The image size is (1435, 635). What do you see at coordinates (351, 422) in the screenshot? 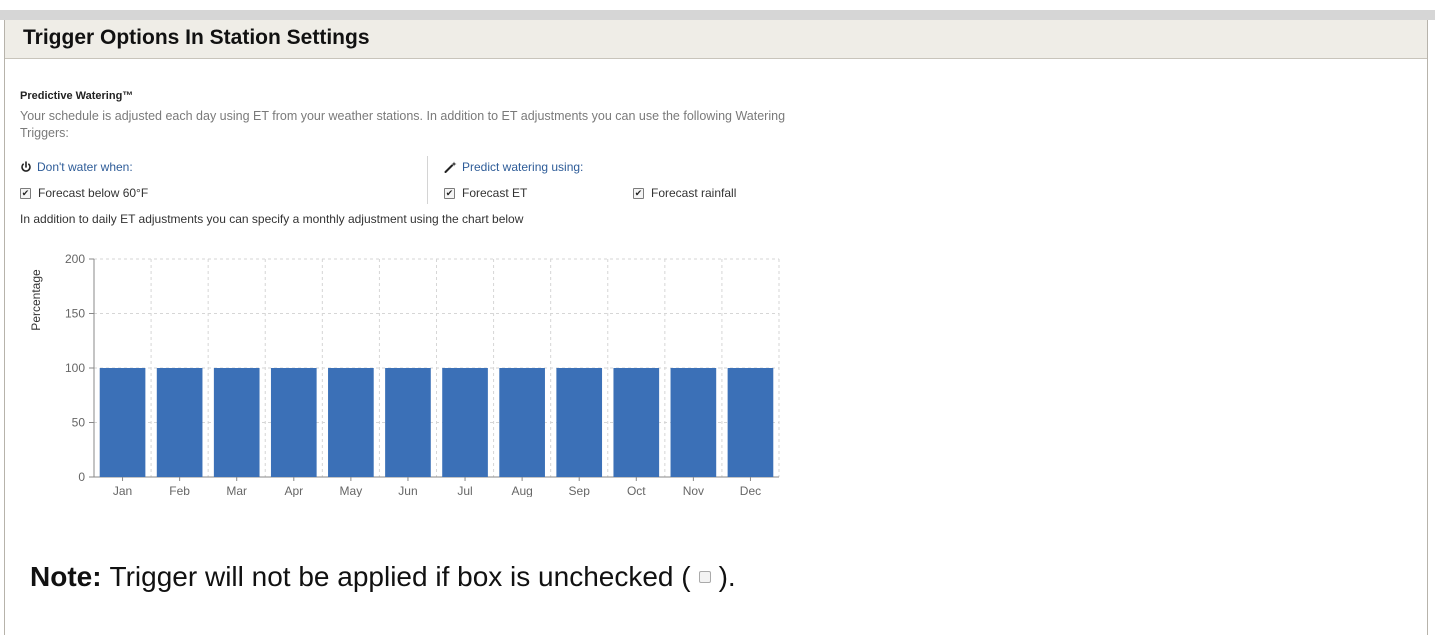
I see `bar-may` at bounding box center [351, 422].